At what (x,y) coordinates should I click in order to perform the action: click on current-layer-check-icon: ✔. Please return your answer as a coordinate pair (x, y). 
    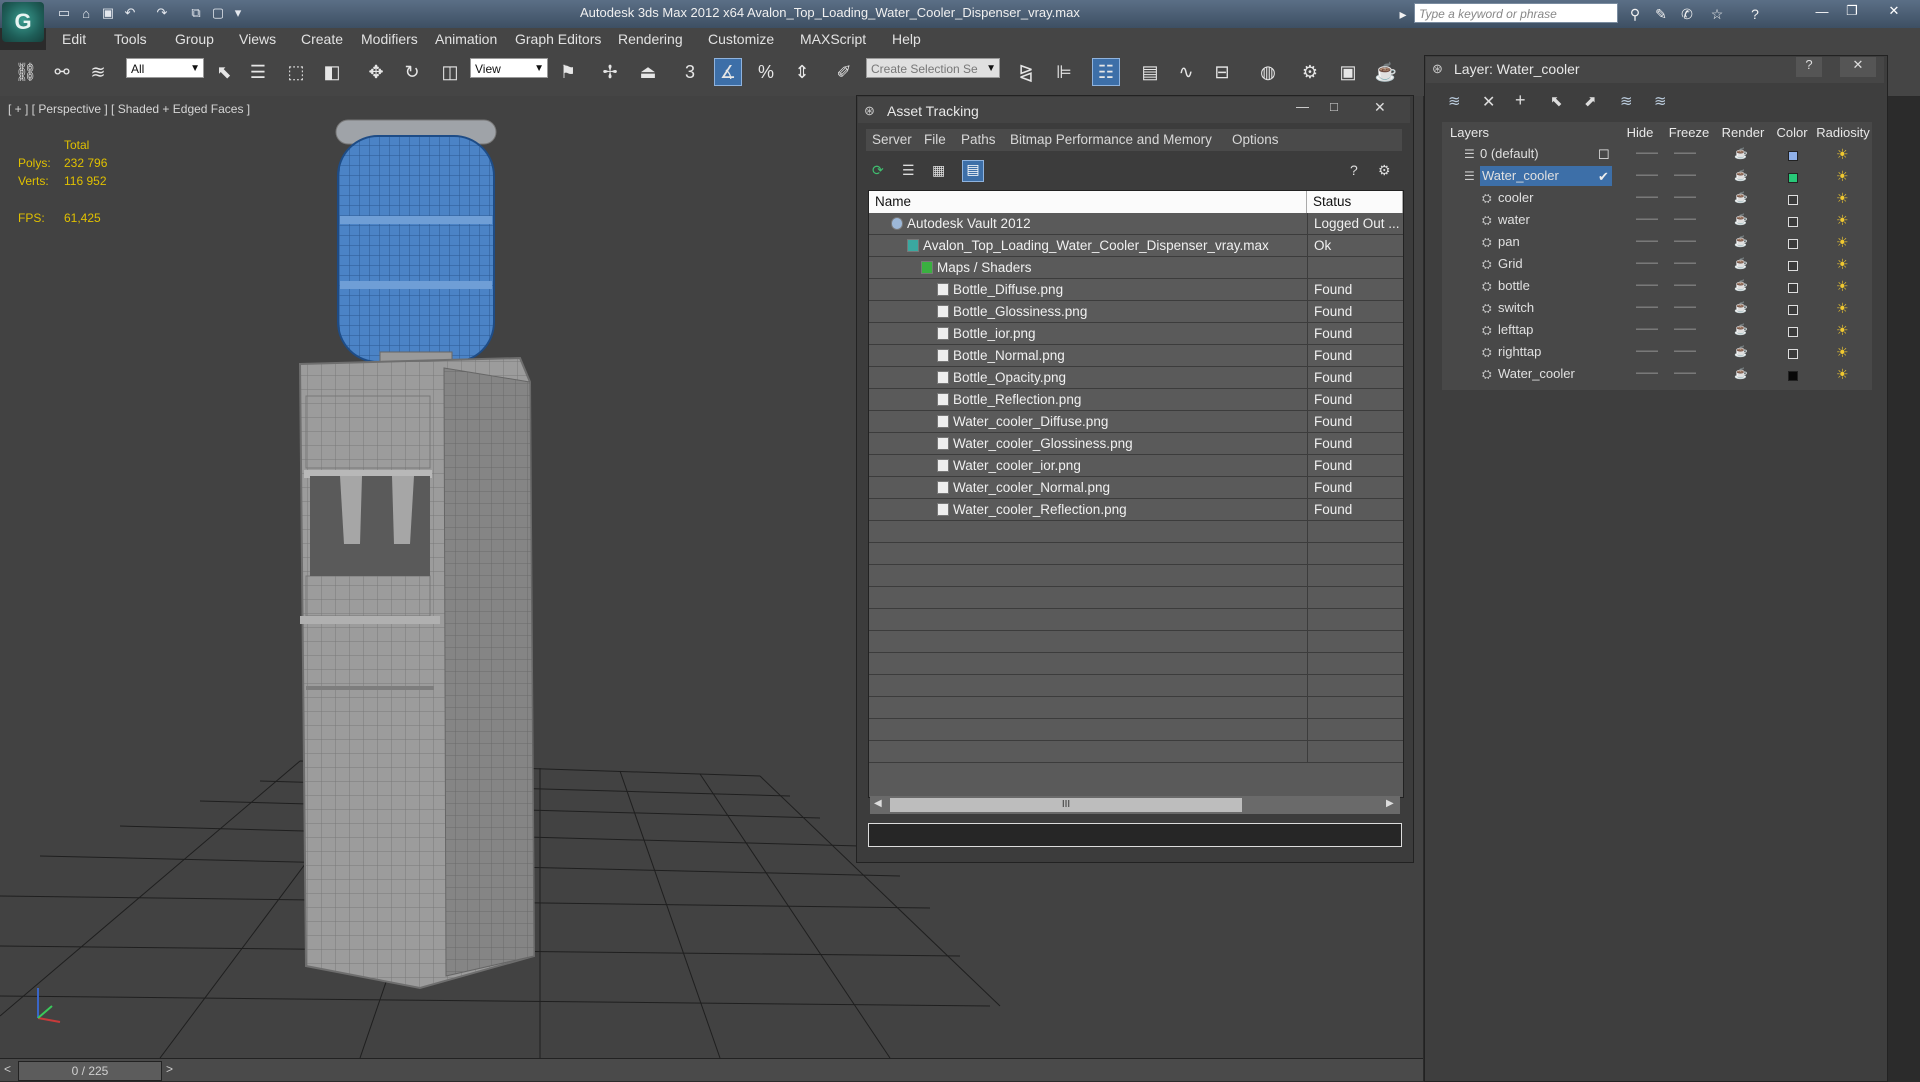
    Looking at the image, I should click on (1603, 177).